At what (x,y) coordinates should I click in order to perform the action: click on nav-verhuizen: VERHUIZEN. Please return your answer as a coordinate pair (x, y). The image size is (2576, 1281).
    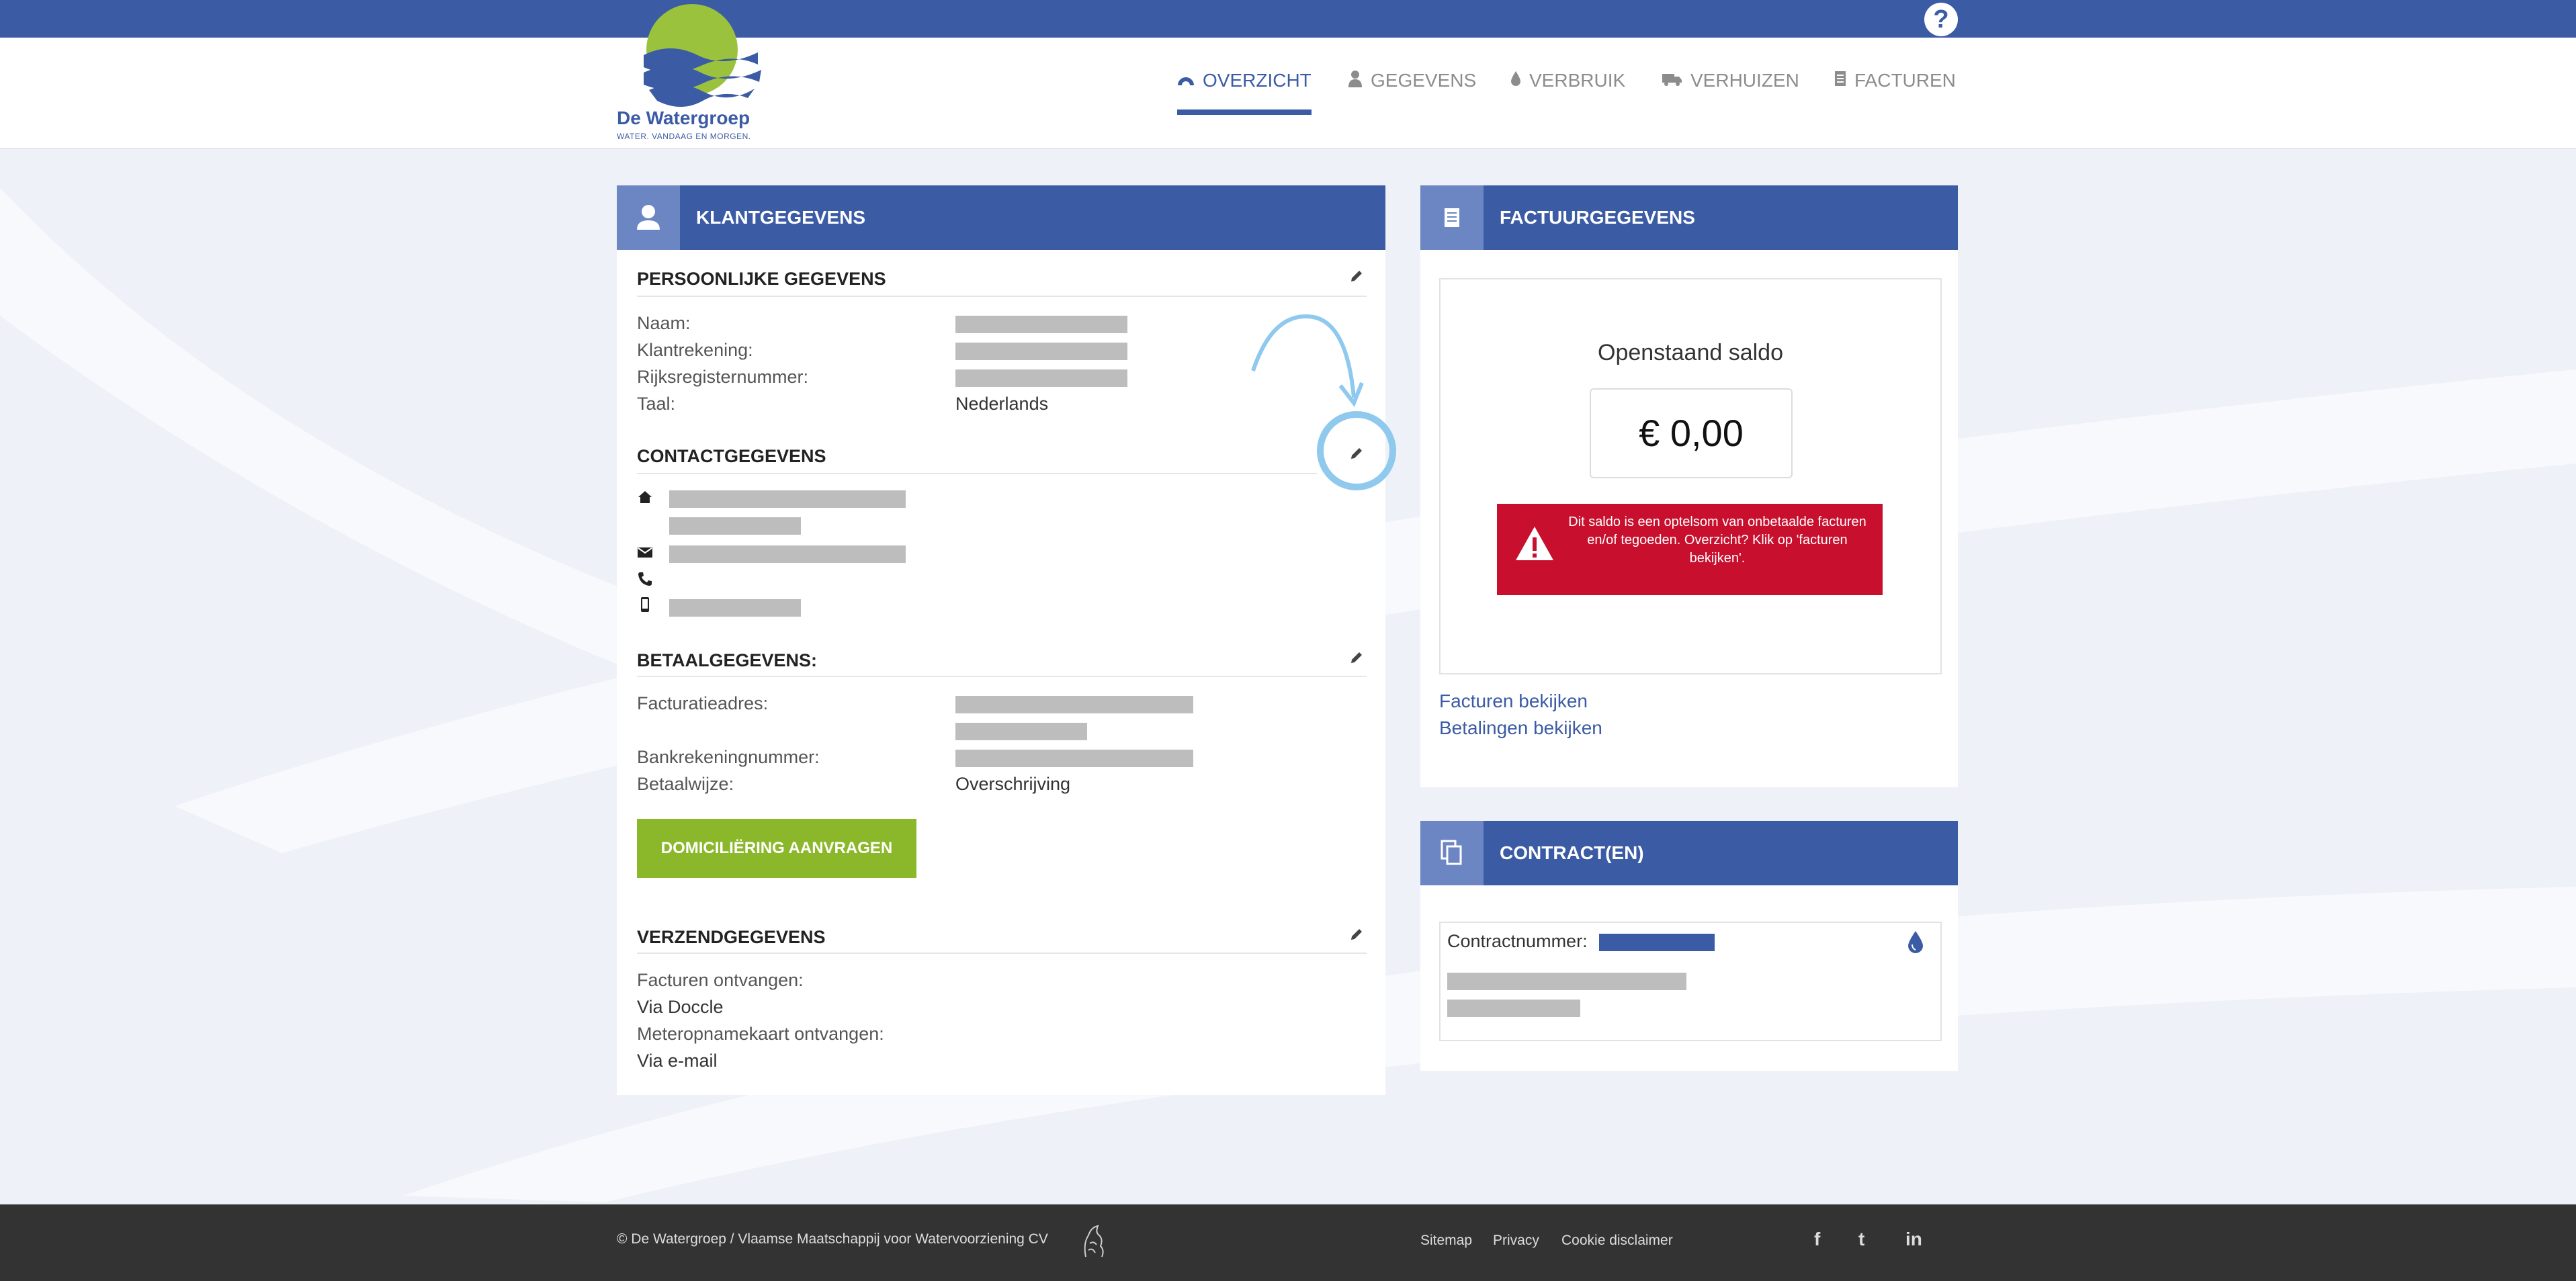
    Looking at the image, I should click on (1730, 80).